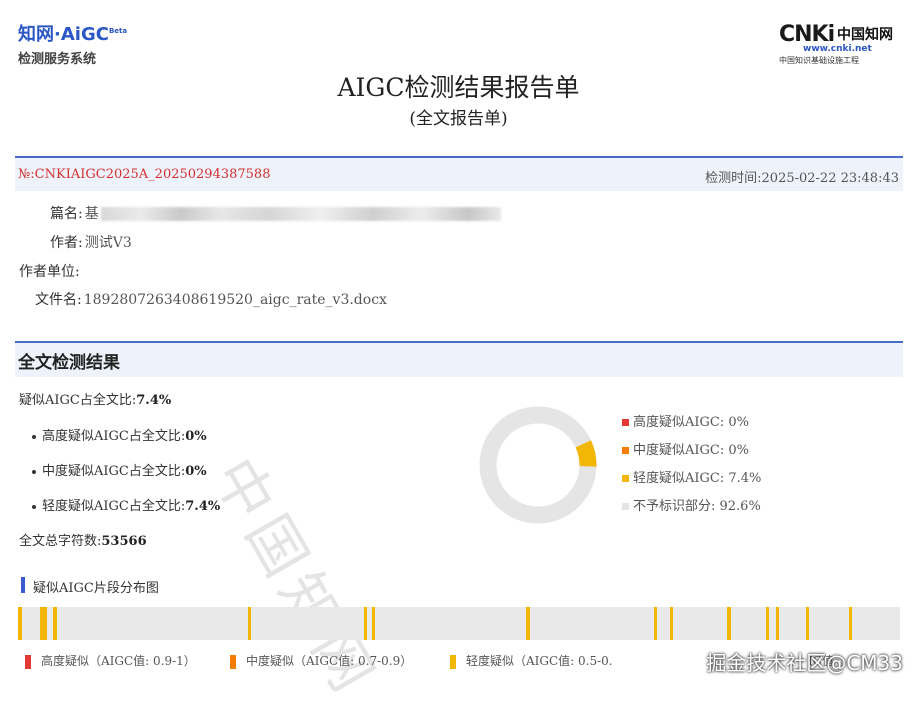 The width and height of the screenshot is (917, 711). What do you see at coordinates (28, 661) in the screenshot?
I see `bottom-legend-high-swatch` at bounding box center [28, 661].